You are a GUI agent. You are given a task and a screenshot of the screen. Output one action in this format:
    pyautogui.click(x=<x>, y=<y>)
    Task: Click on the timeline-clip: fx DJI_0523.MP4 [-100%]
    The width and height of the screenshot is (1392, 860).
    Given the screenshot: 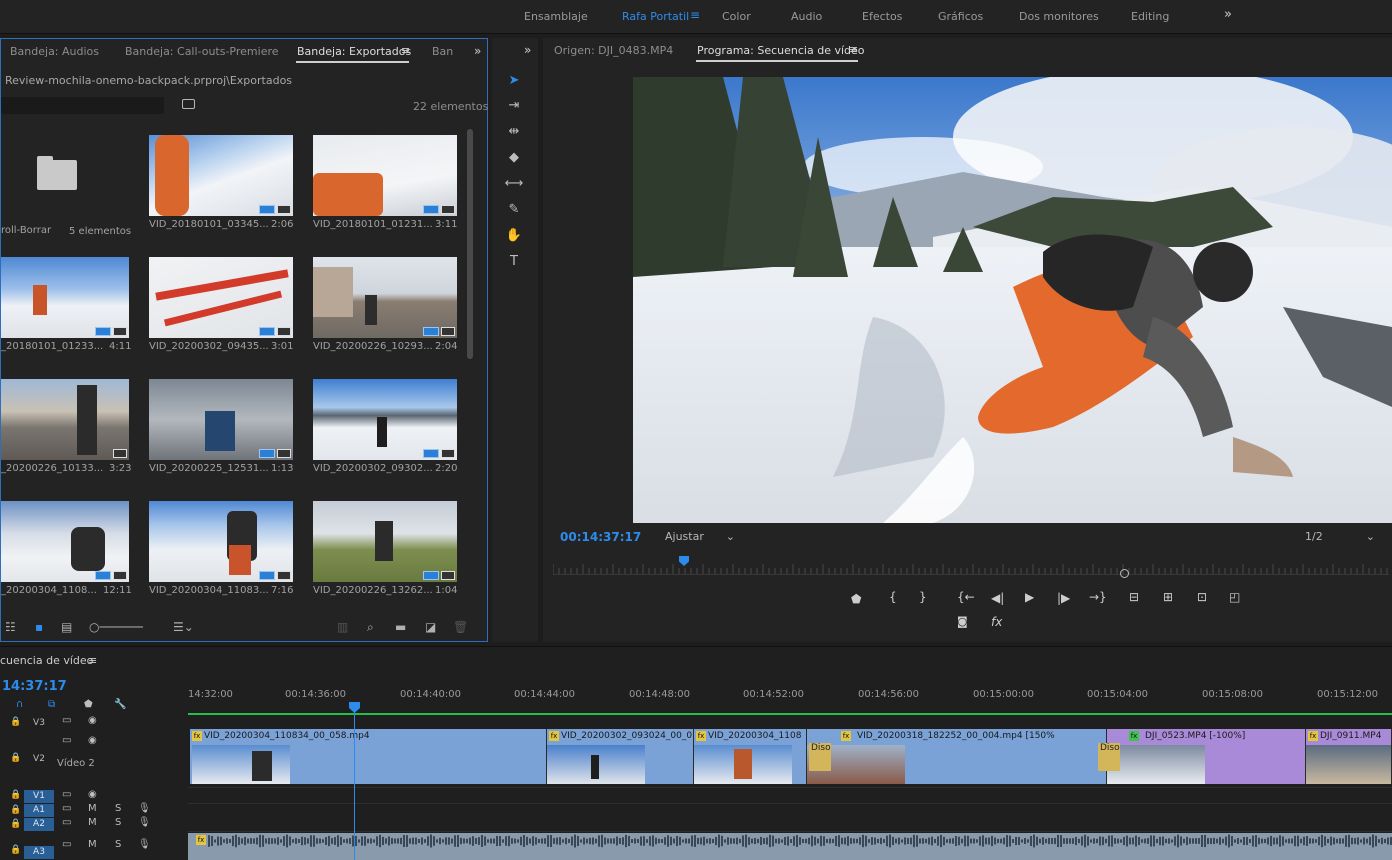 What is the action you would take?
    pyautogui.click(x=1206, y=756)
    